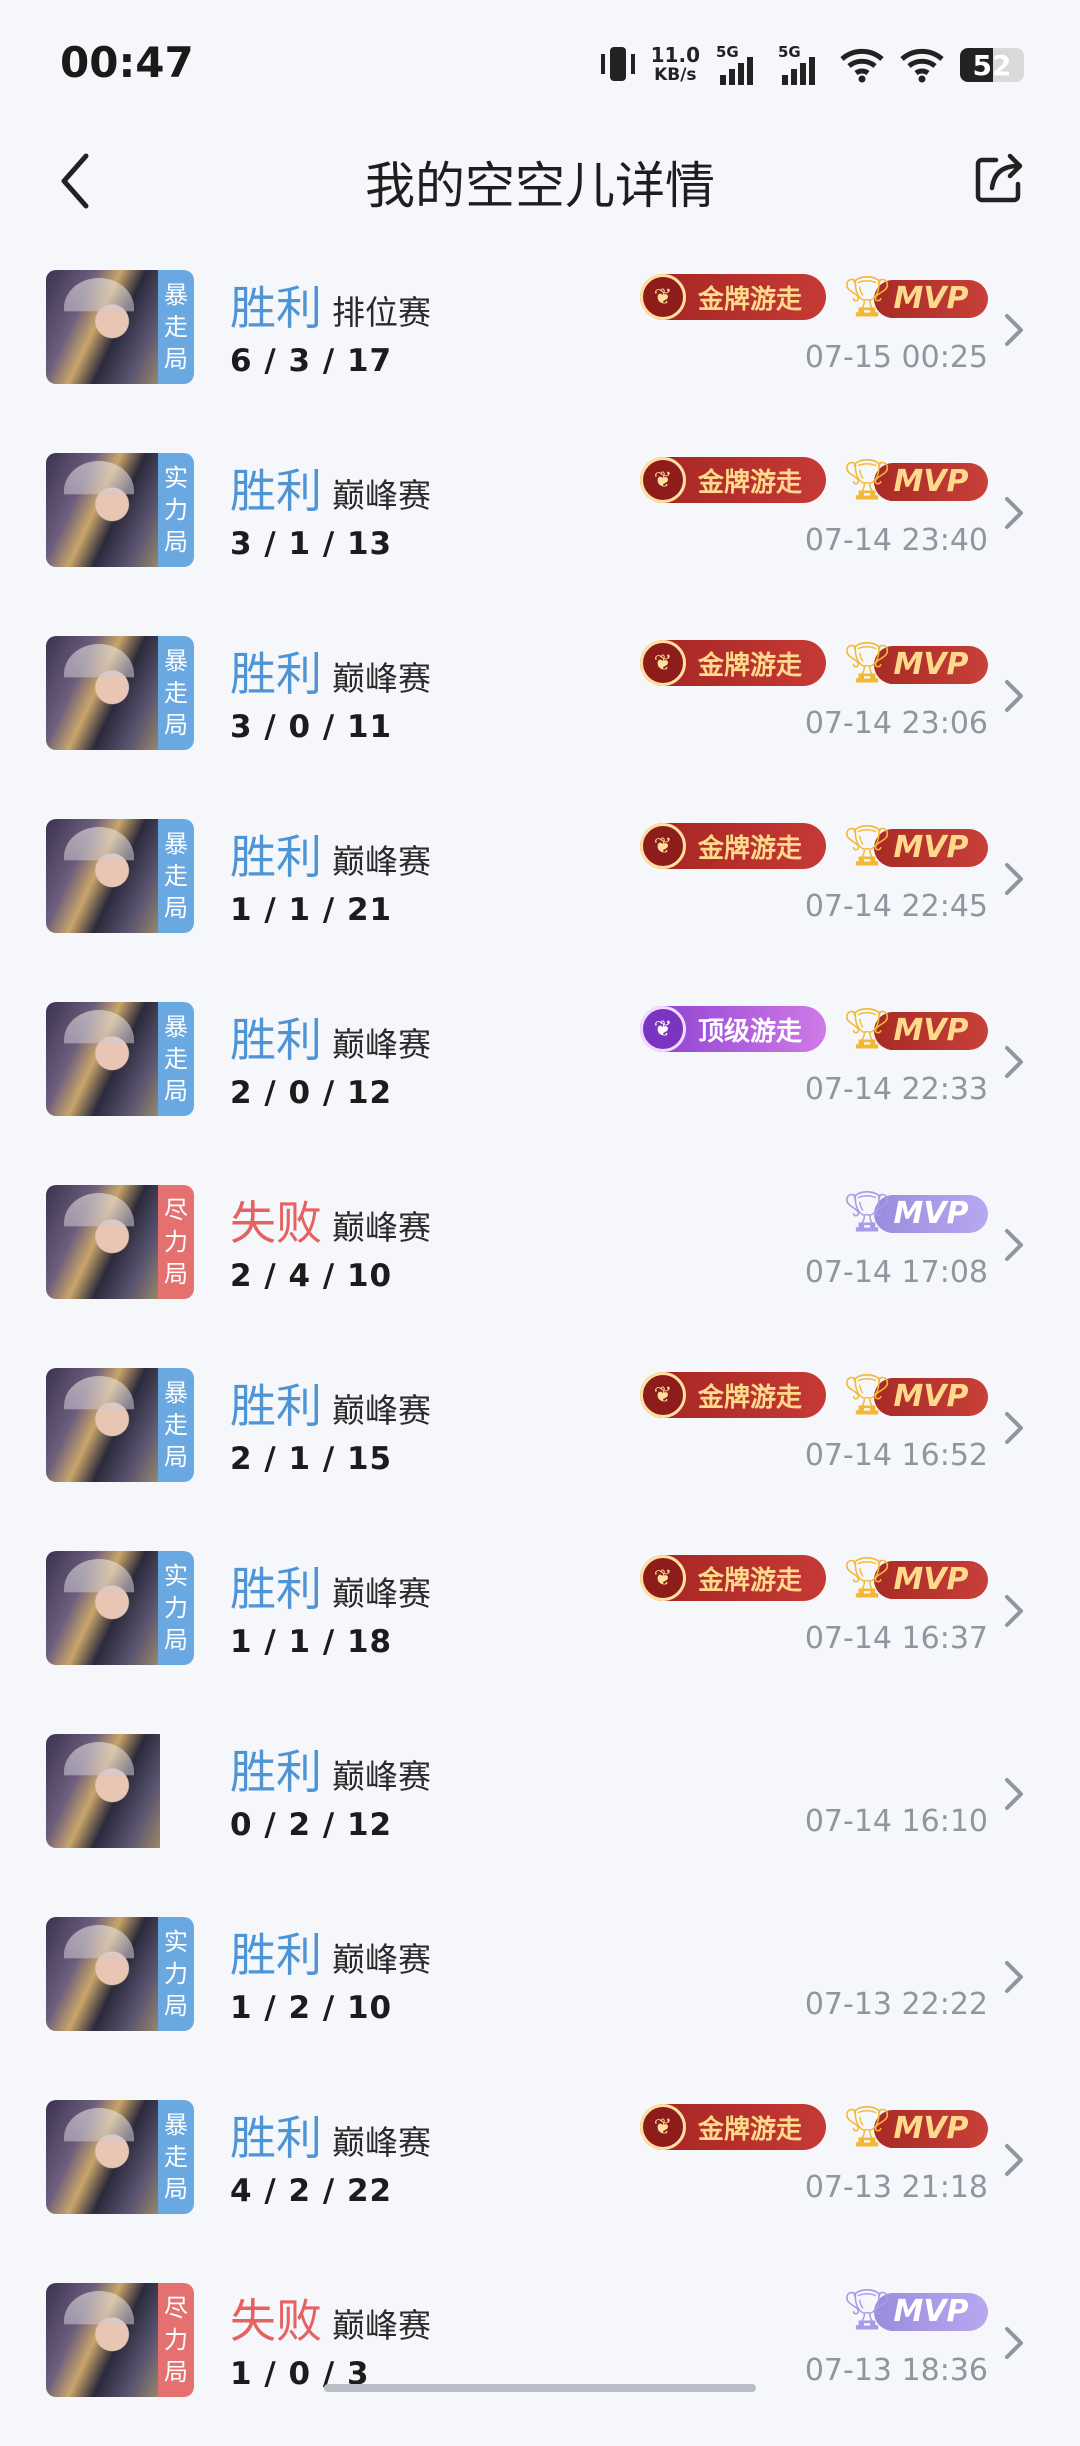 The width and height of the screenshot is (1080, 2446). What do you see at coordinates (120, 1791) in the screenshot?
I see `hero-avatar` at bounding box center [120, 1791].